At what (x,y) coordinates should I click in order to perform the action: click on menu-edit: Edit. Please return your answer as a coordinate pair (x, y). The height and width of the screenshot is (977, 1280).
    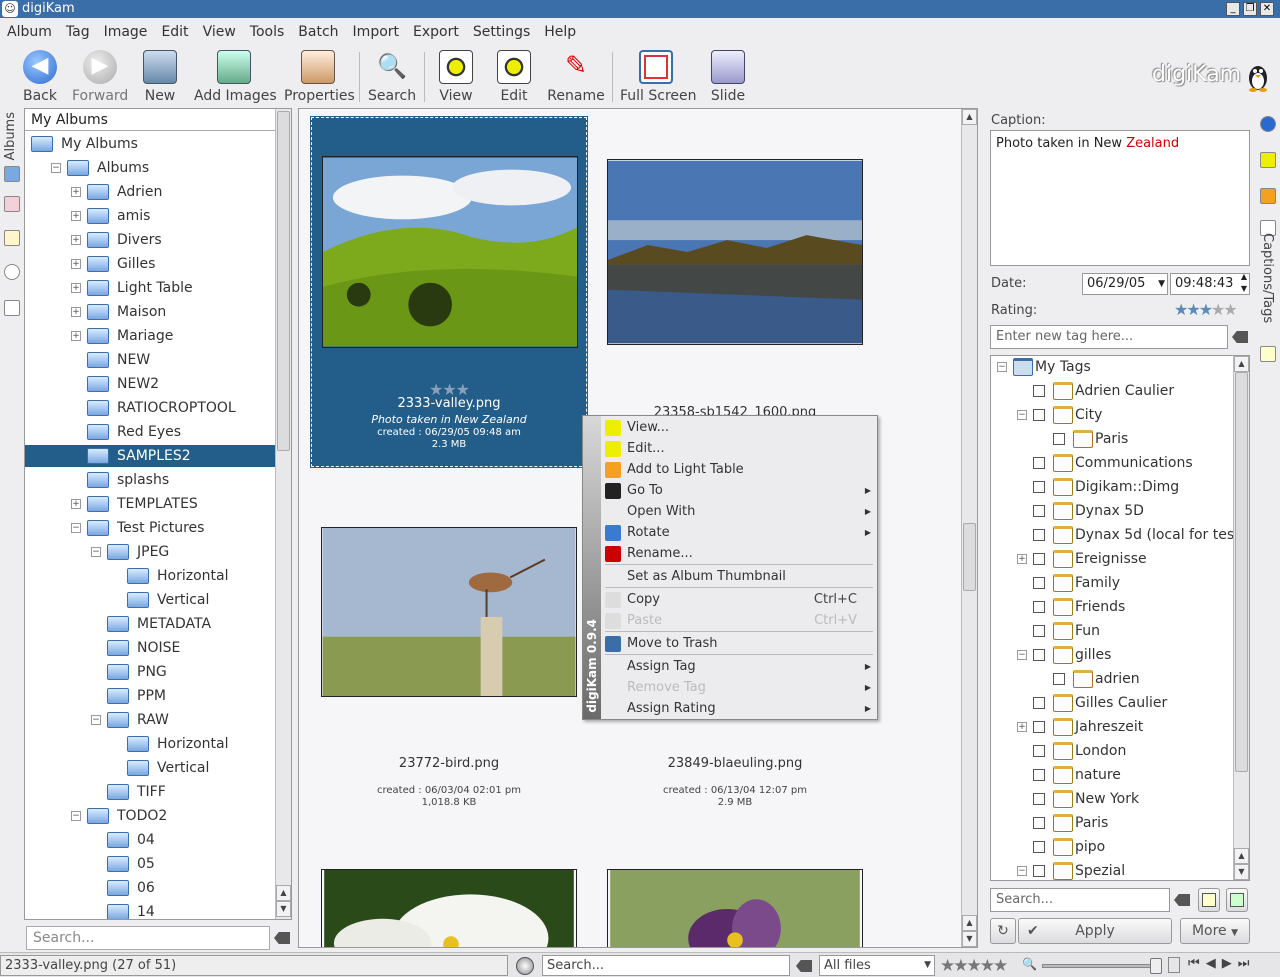
    Looking at the image, I should click on (174, 32).